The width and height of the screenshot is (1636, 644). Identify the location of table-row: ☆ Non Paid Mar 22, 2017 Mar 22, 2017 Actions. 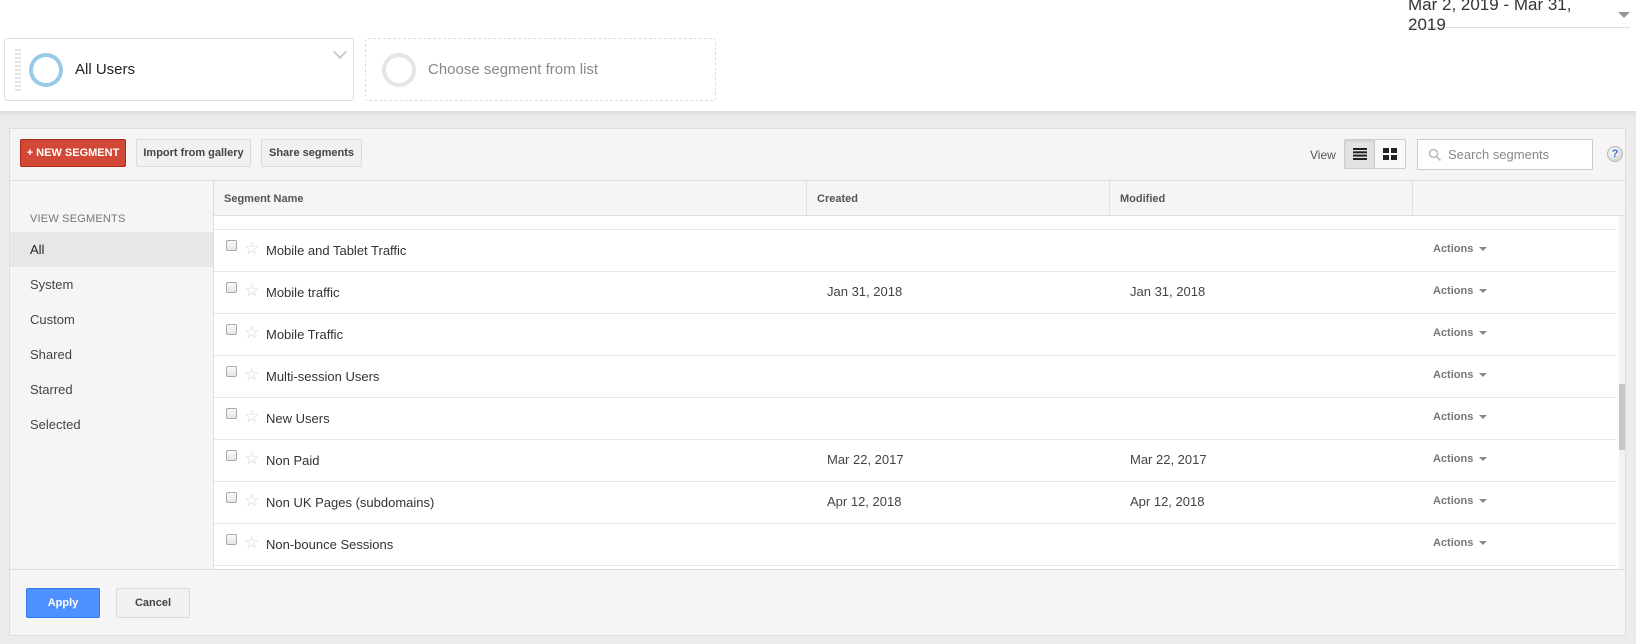
(914, 461).